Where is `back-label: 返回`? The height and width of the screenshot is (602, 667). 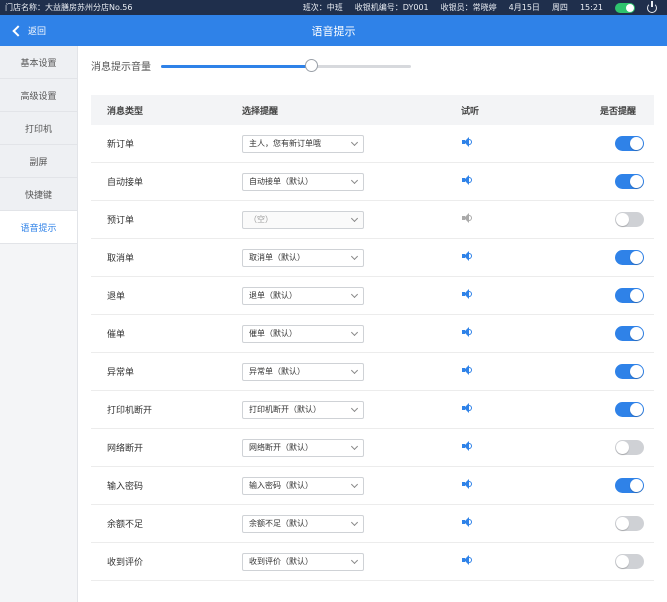 back-label: 返回 is located at coordinates (37, 32).